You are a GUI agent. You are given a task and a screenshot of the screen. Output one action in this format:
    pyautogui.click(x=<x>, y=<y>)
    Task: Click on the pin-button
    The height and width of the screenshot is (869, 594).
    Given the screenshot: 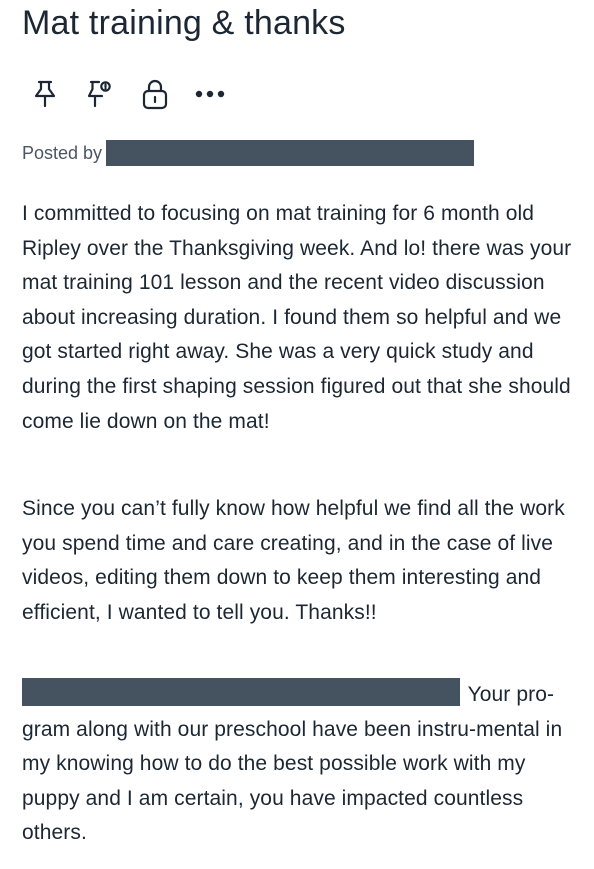 What is the action you would take?
    pyautogui.click(x=45, y=94)
    